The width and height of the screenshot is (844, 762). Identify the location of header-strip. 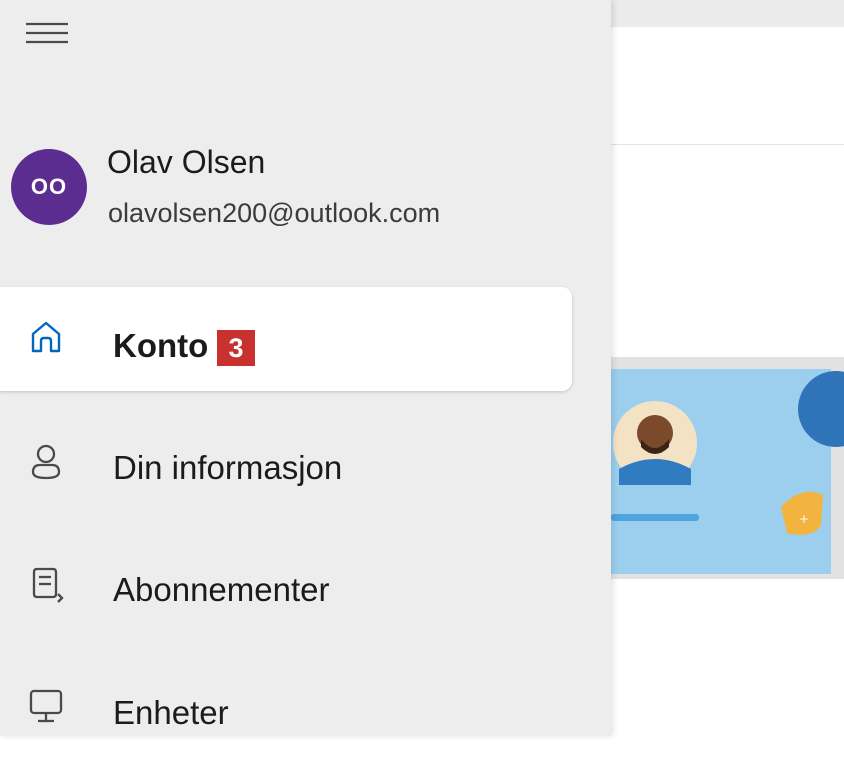
(727, 86).